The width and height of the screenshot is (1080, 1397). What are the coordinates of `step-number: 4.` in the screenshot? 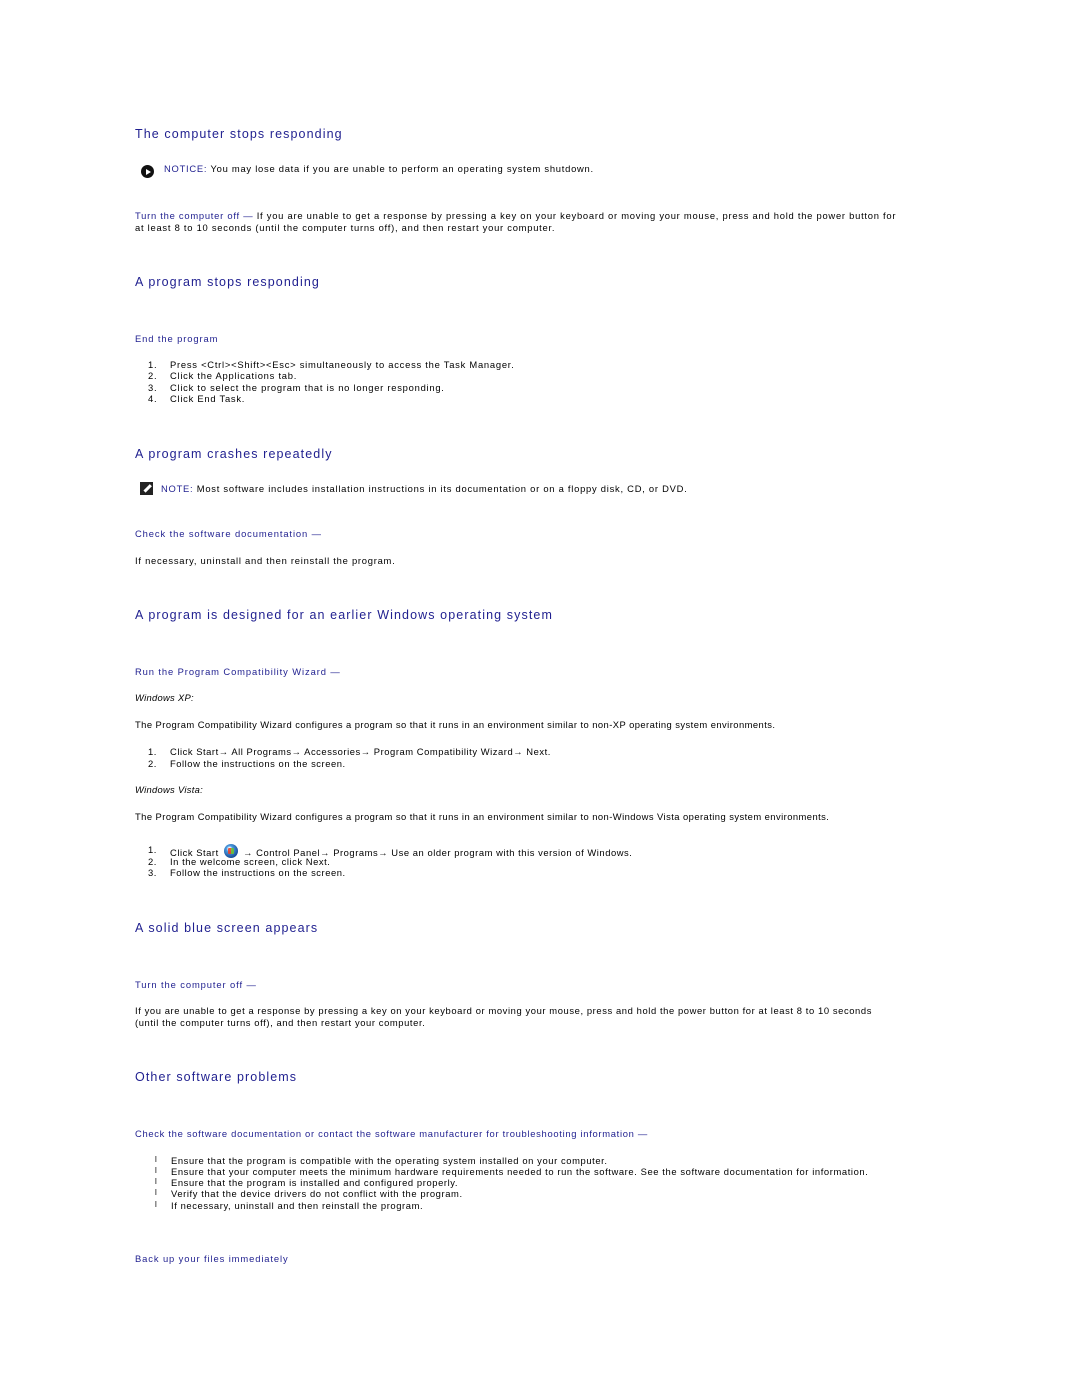 It's located at (153, 398).